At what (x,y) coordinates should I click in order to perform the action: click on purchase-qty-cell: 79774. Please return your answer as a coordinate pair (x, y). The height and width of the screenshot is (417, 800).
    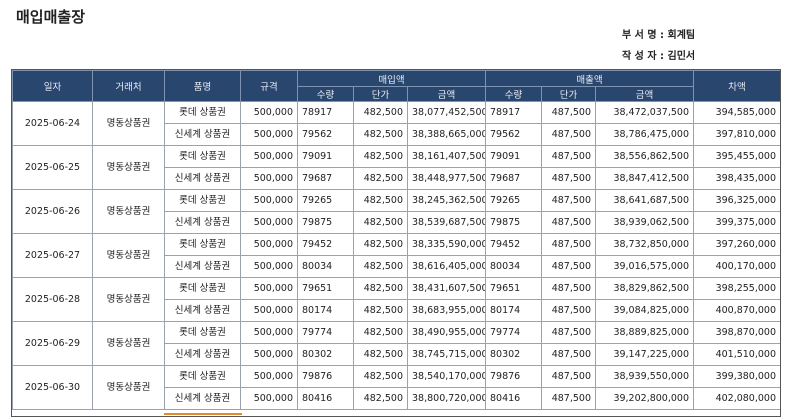
    Looking at the image, I should click on (325, 332).